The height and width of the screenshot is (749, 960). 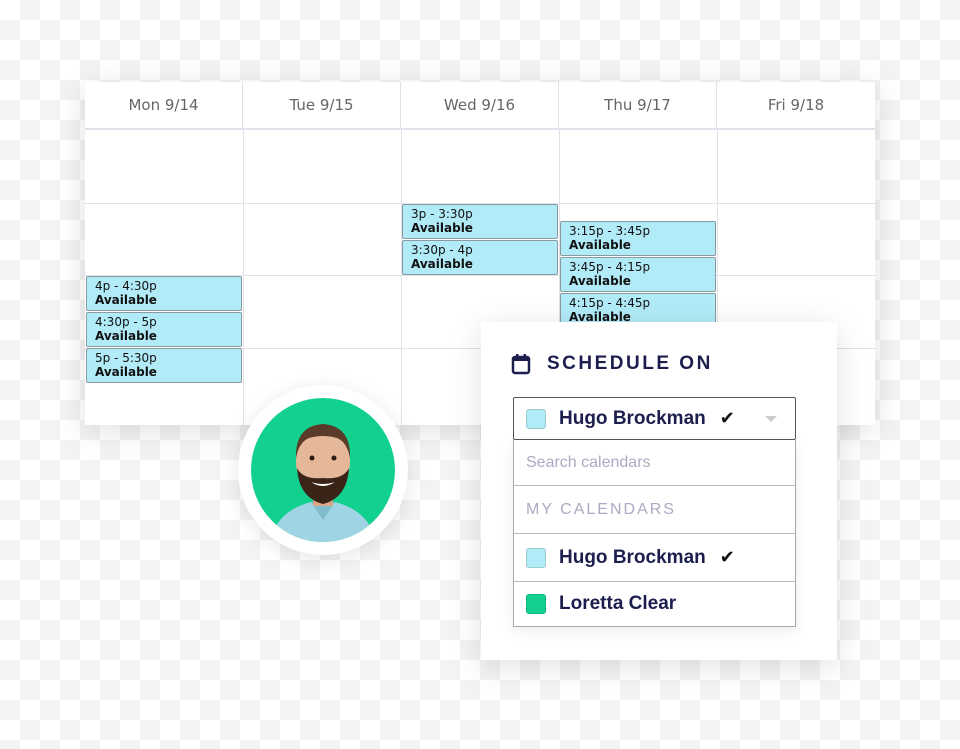 What do you see at coordinates (164, 293) in the screenshot?
I see `time-slot: 4p - 4:30p Available` at bounding box center [164, 293].